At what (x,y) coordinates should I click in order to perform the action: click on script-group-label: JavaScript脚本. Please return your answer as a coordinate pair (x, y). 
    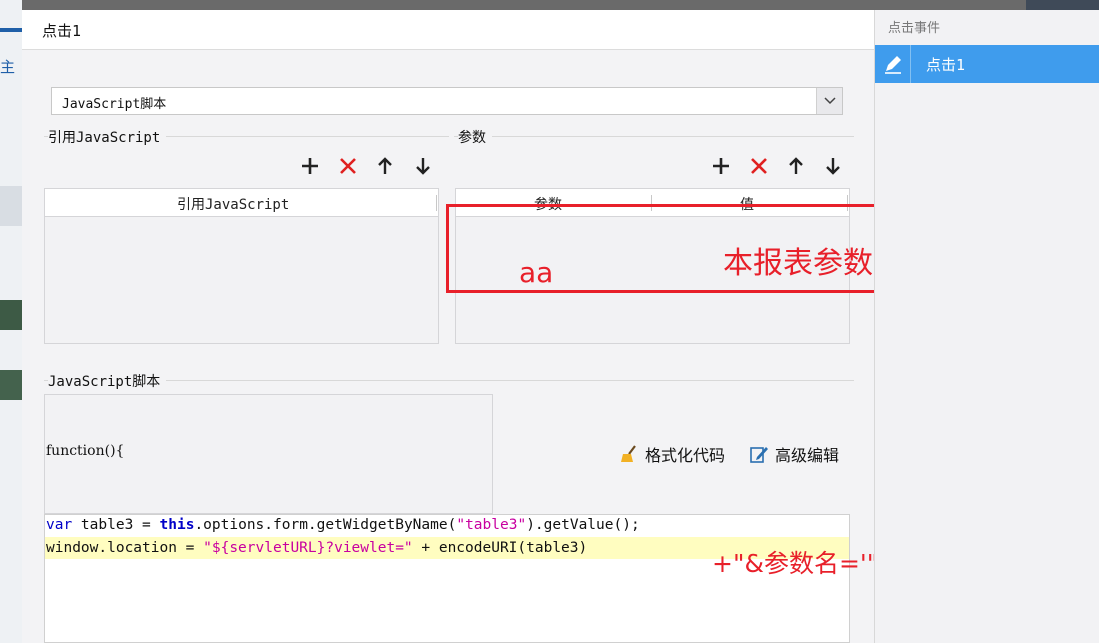
    Looking at the image, I should click on (107, 381).